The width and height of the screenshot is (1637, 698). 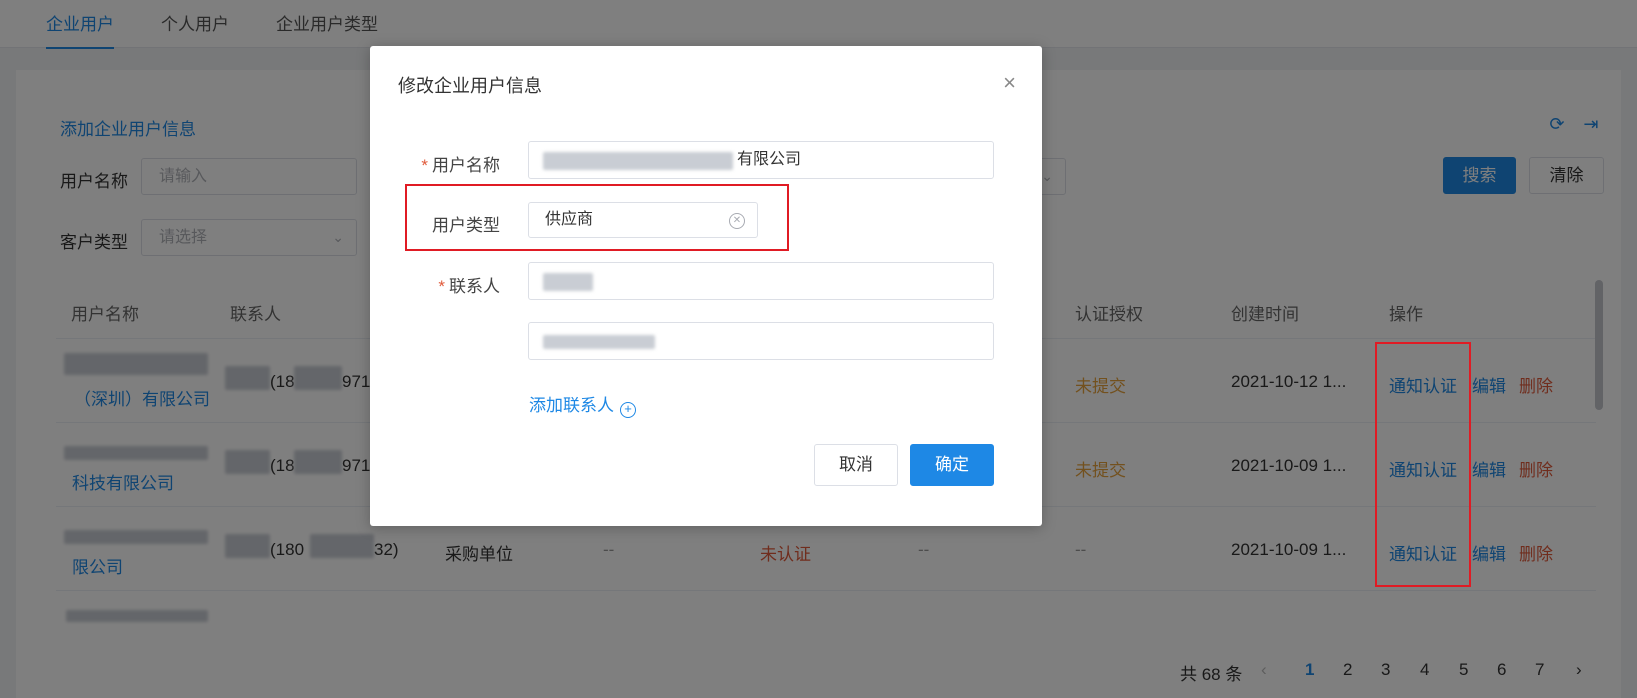 I want to click on username-input: 有限公司, so click(x=761, y=160).